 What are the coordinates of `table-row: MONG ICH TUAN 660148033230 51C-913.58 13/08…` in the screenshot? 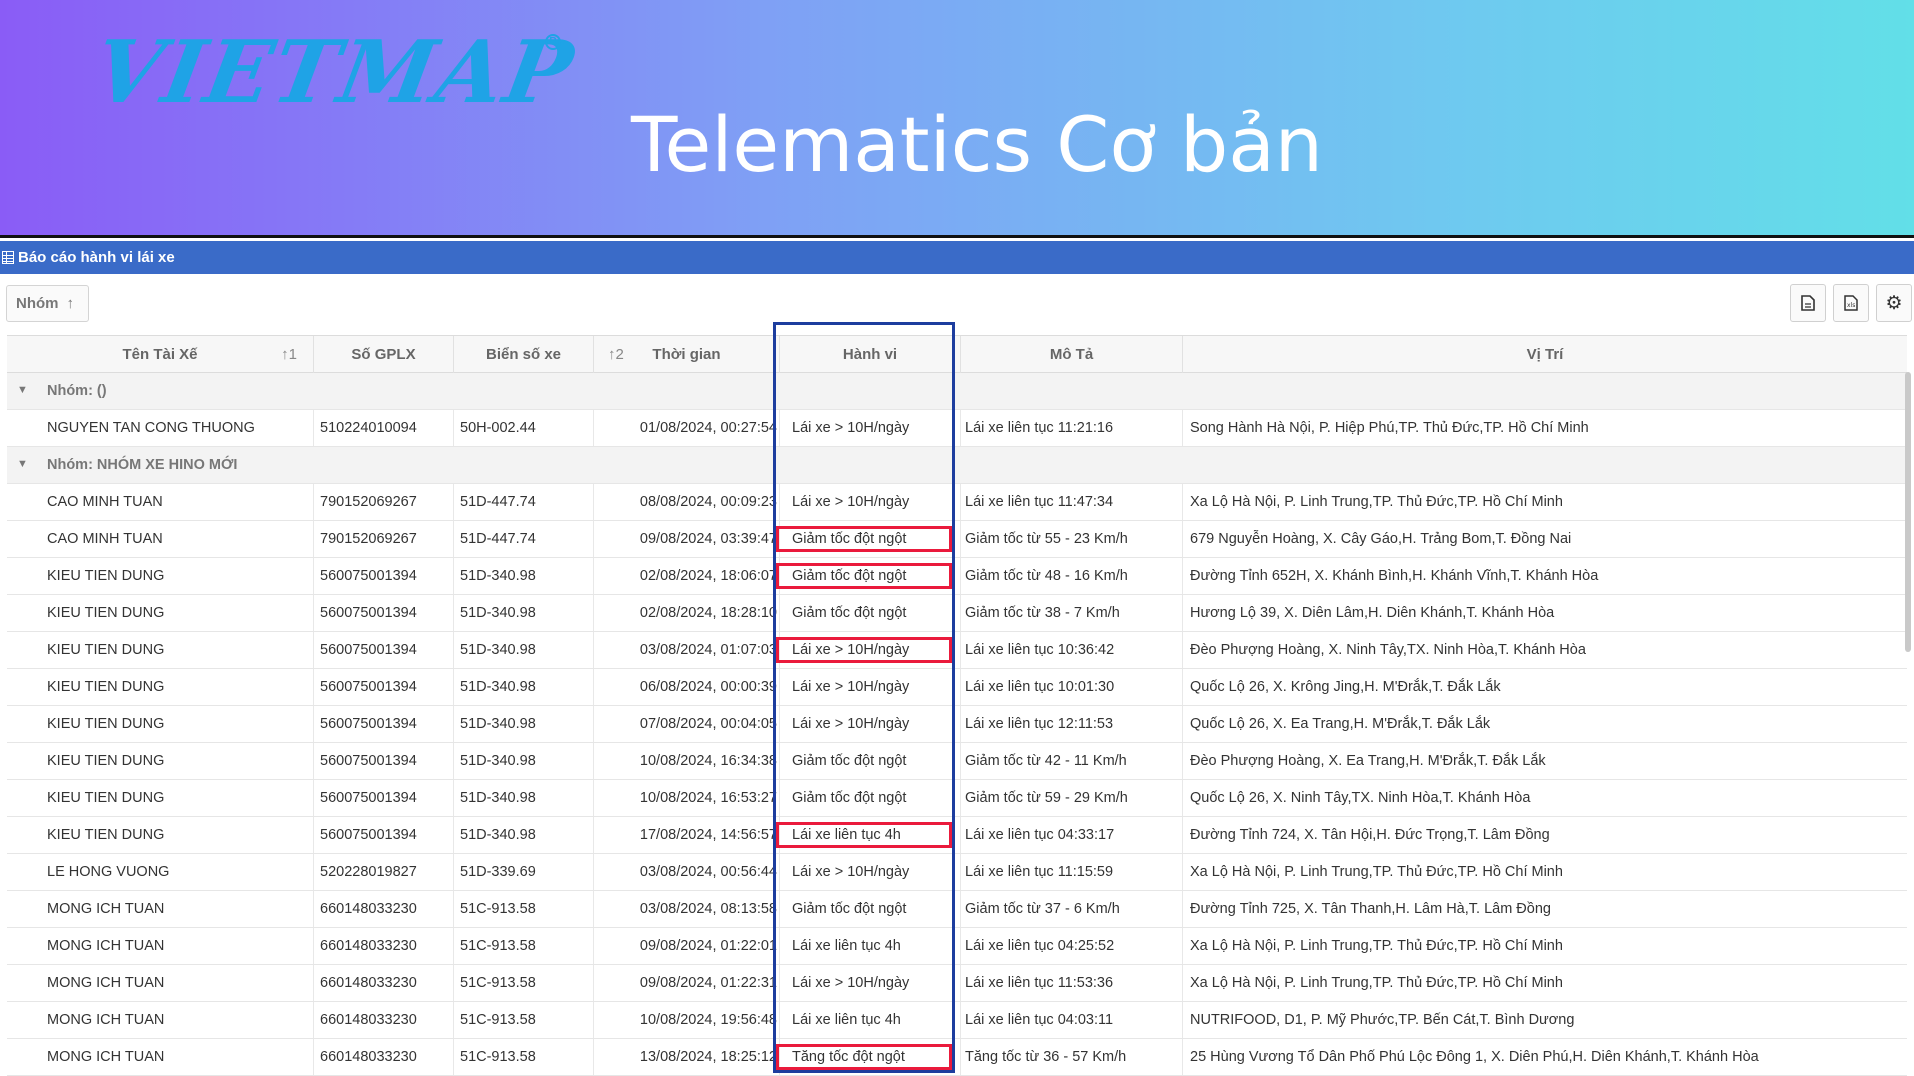 It's located at (957, 1057).